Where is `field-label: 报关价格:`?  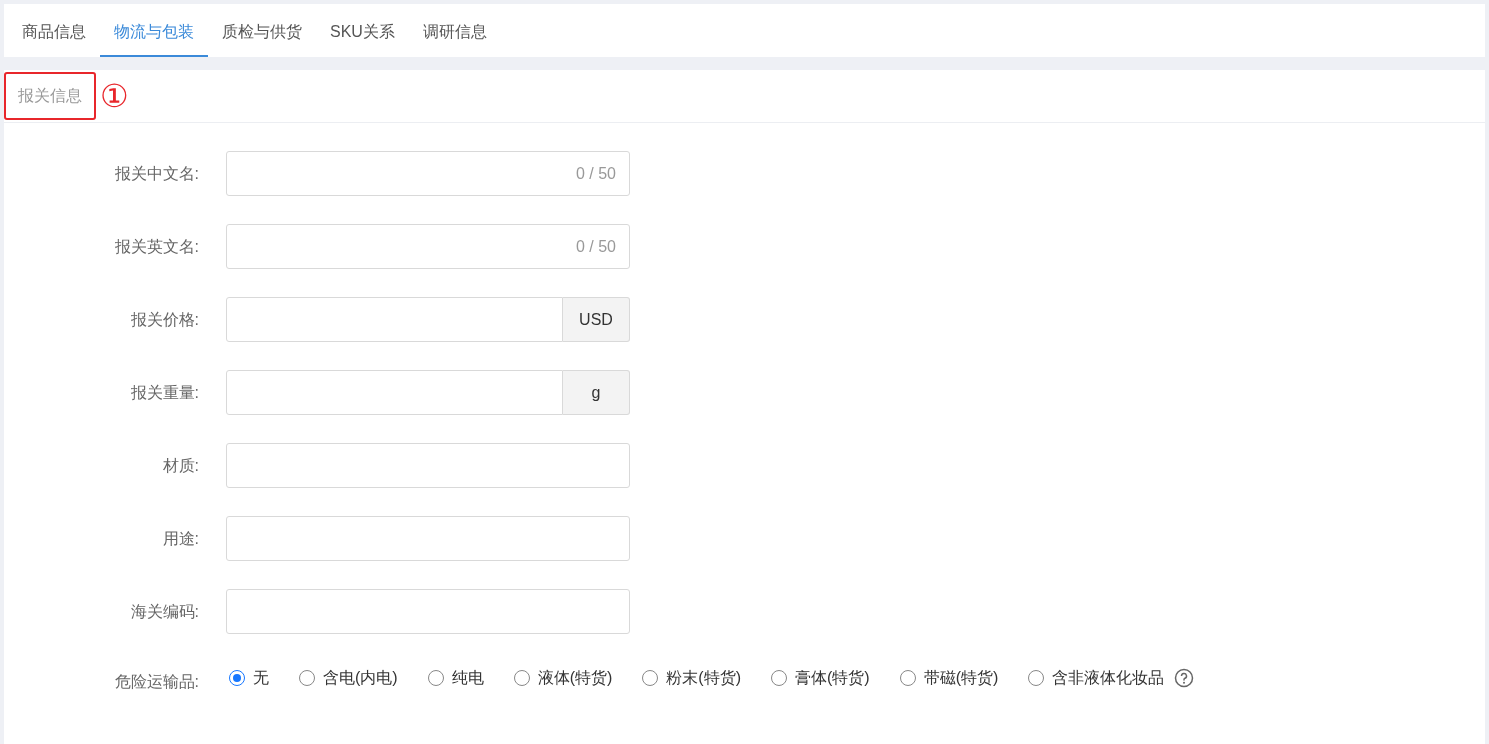
field-label: 报关价格: is located at coordinates (164, 319).